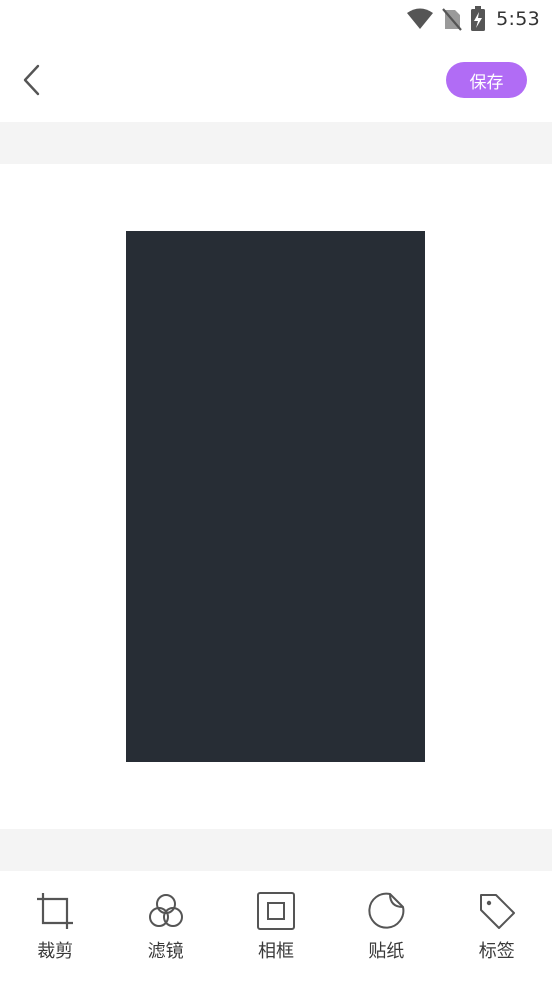 This screenshot has width=552, height=981. What do you see at coordinates (518, 19) in the screenshot?
I see `status-time: 5:53` at bounding box center [518, 19].